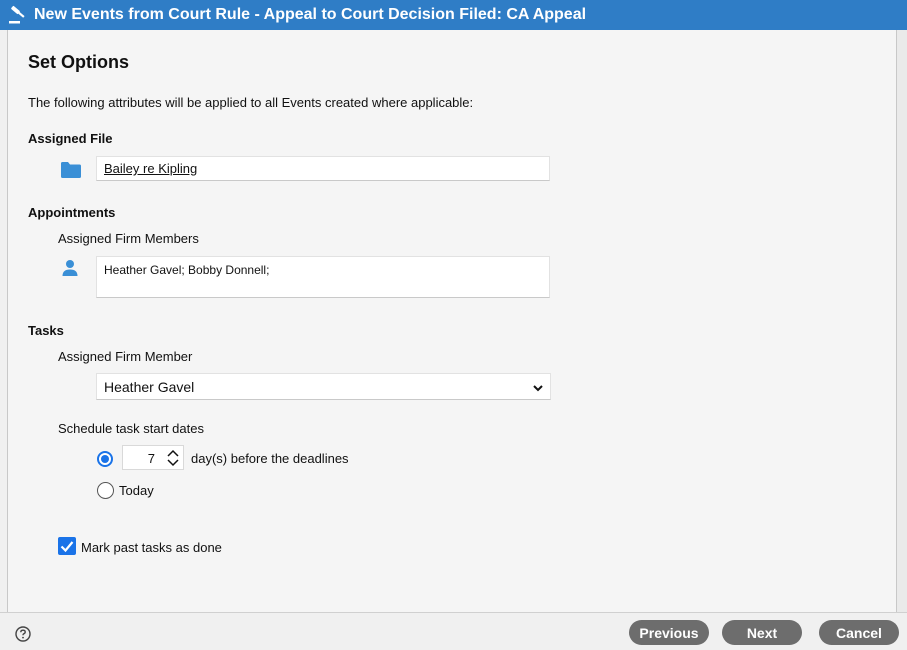 The width and height of the screenshot is (907, 650). What do you see at coordinates (71, 170) in the screenshot?
I see `folder-icon` at bounding box center [71, 170].